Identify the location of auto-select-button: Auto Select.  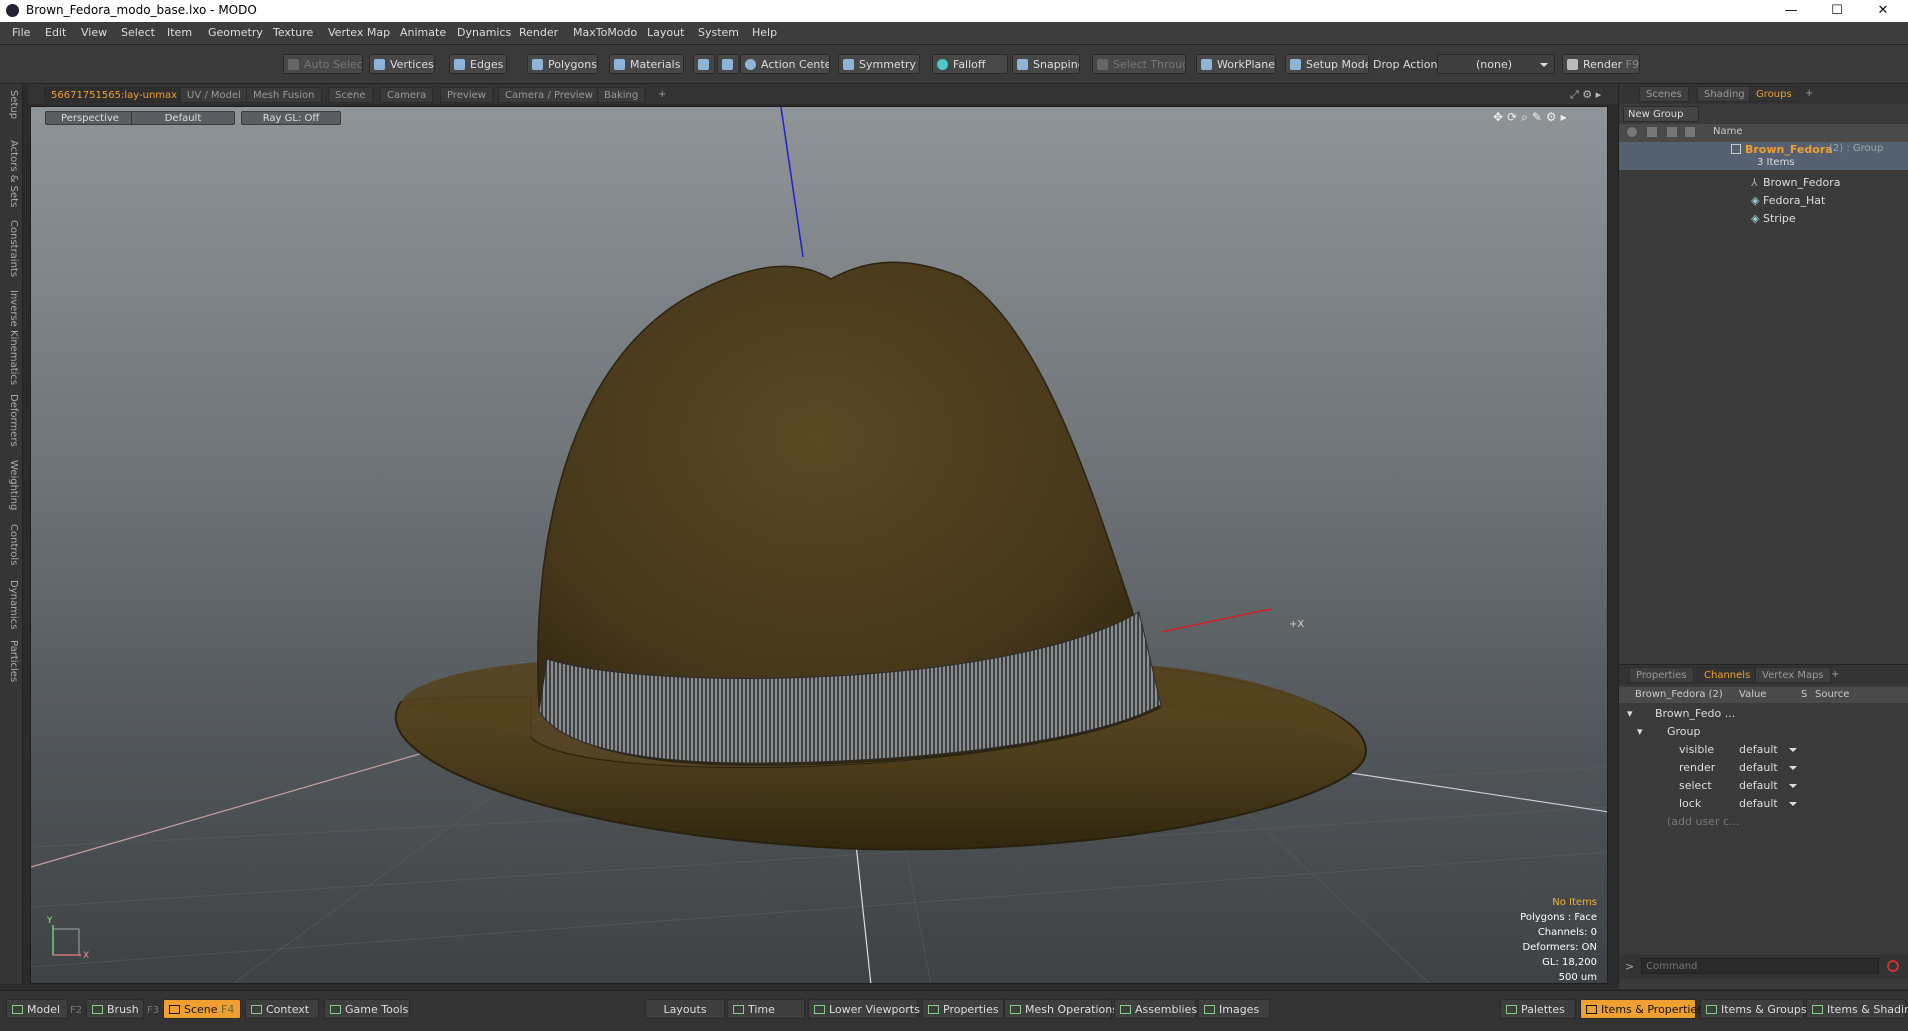
(323, 64).